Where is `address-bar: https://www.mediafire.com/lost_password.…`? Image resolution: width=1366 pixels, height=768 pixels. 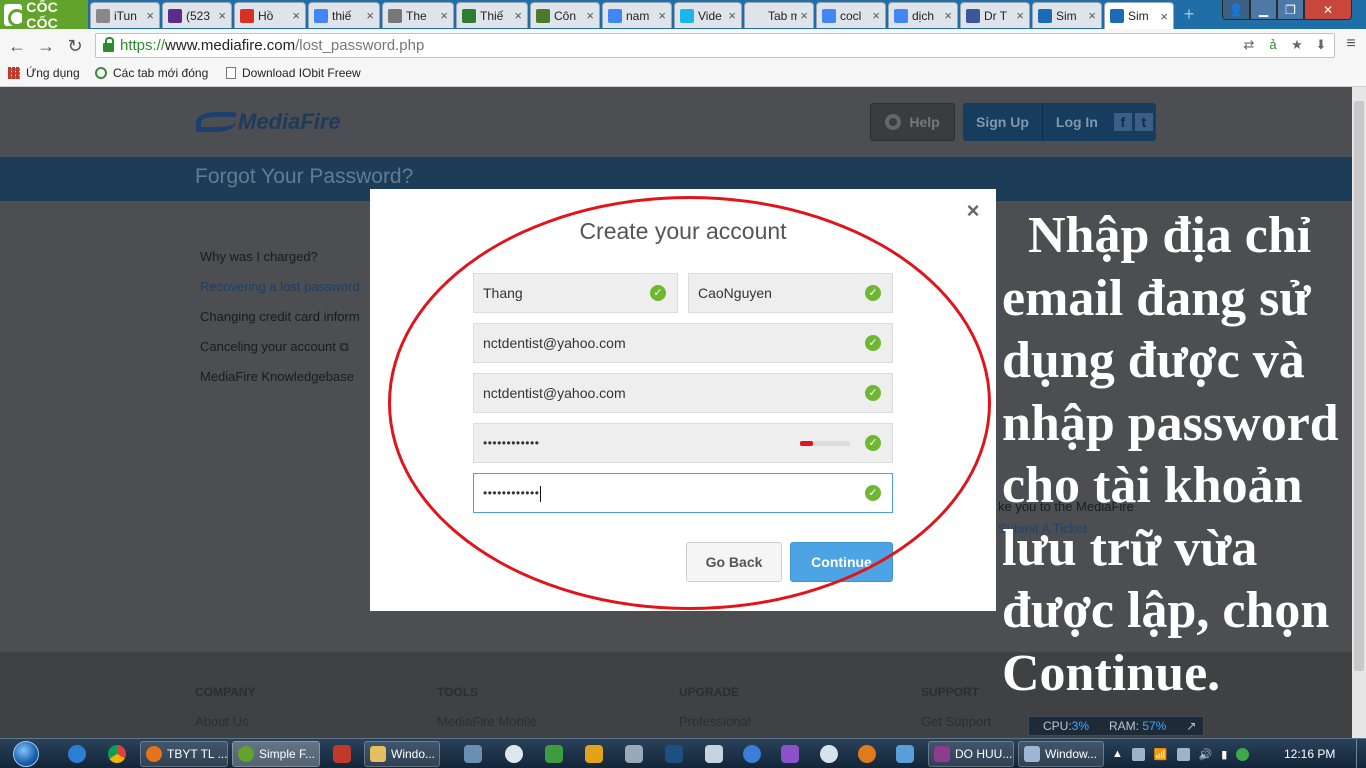 address-bar: https://www.mediafire.com/lost_password.… is located at coordinates (715, 45).